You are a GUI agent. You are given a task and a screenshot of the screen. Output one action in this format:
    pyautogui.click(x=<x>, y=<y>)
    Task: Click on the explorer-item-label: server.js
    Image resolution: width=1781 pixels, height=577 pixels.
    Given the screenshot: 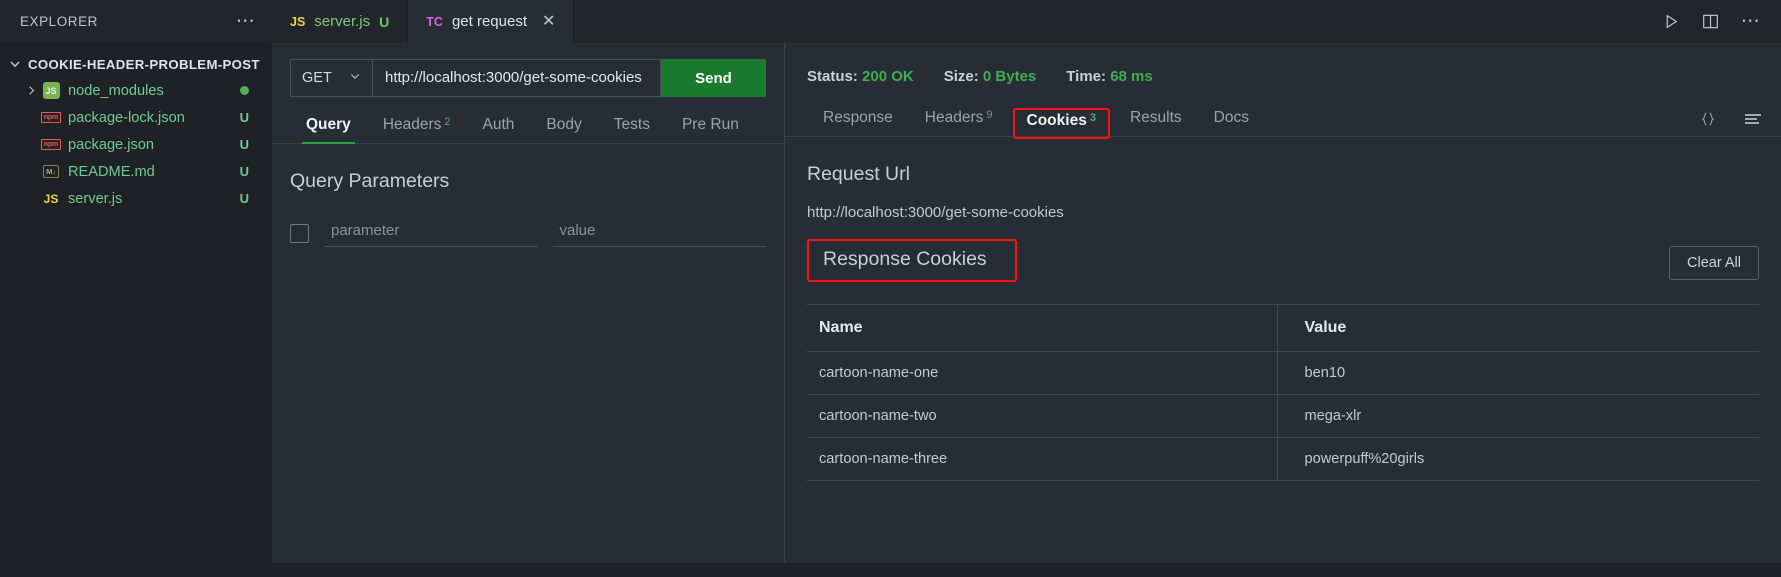 What is the action you would take?
    pyautogui.click(x=95, y=198)
    